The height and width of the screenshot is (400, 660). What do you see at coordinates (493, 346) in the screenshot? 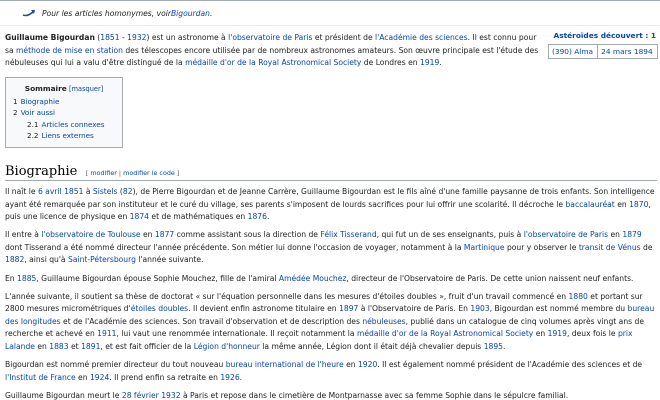
I see `link-year-1895: 1895` at bounding box center [493, 346].